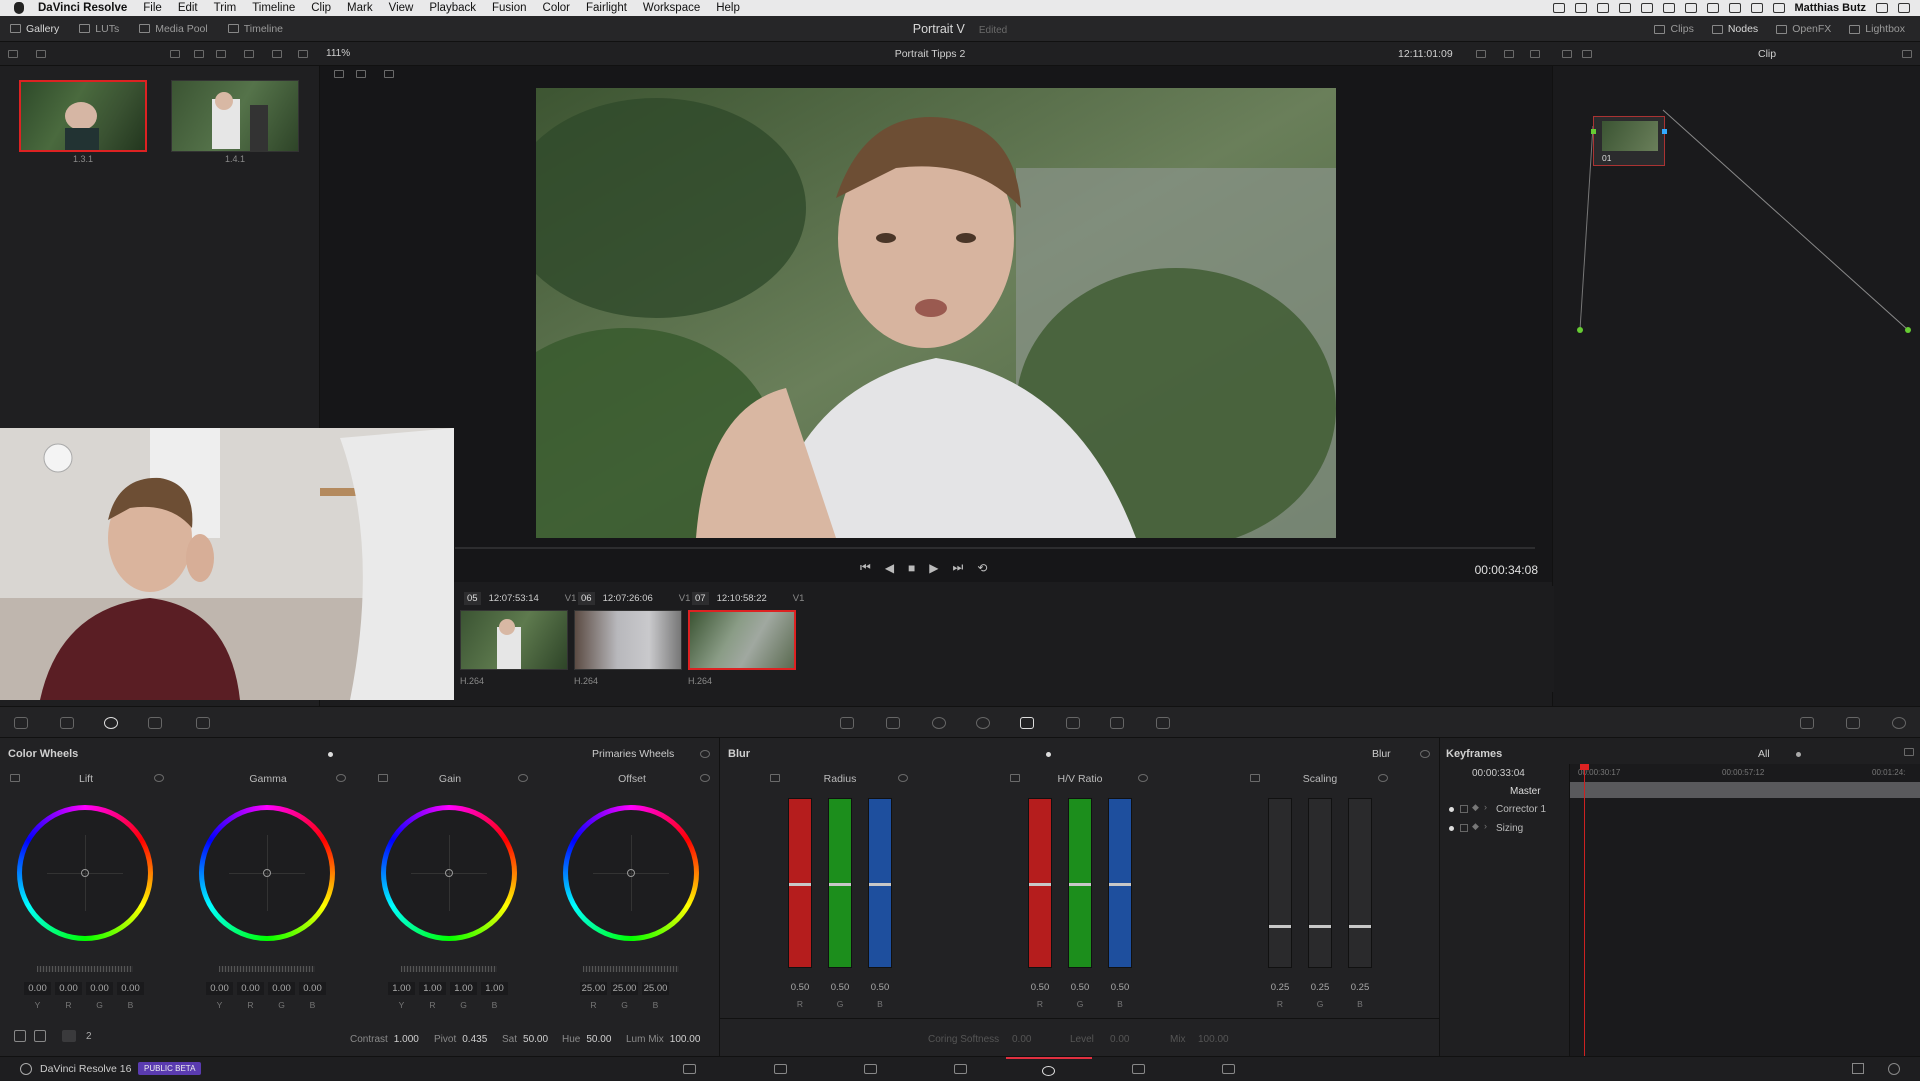  I want to click on menu-playback: Playback, so click(452, 8).